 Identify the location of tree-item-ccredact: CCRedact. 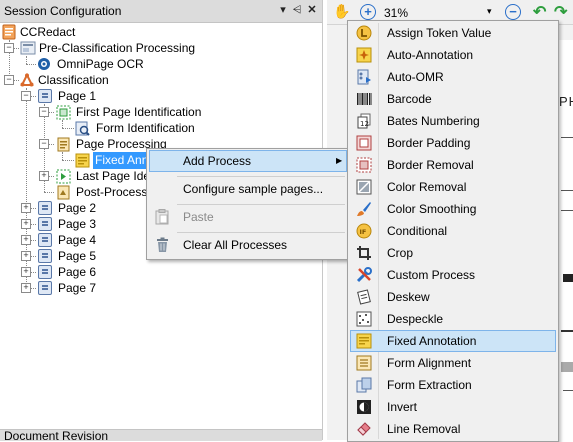
(47, 32).